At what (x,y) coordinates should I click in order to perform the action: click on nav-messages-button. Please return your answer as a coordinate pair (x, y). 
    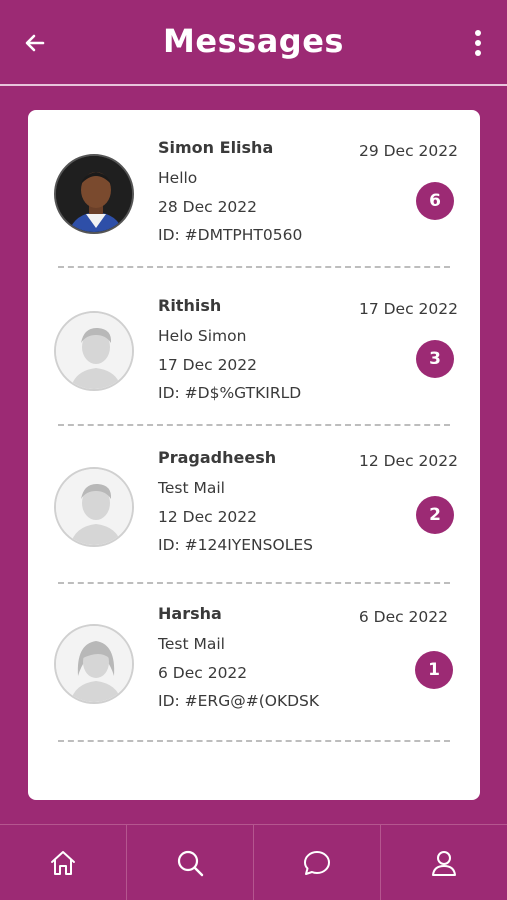
    Looking at the image, I should click on (317, 862).